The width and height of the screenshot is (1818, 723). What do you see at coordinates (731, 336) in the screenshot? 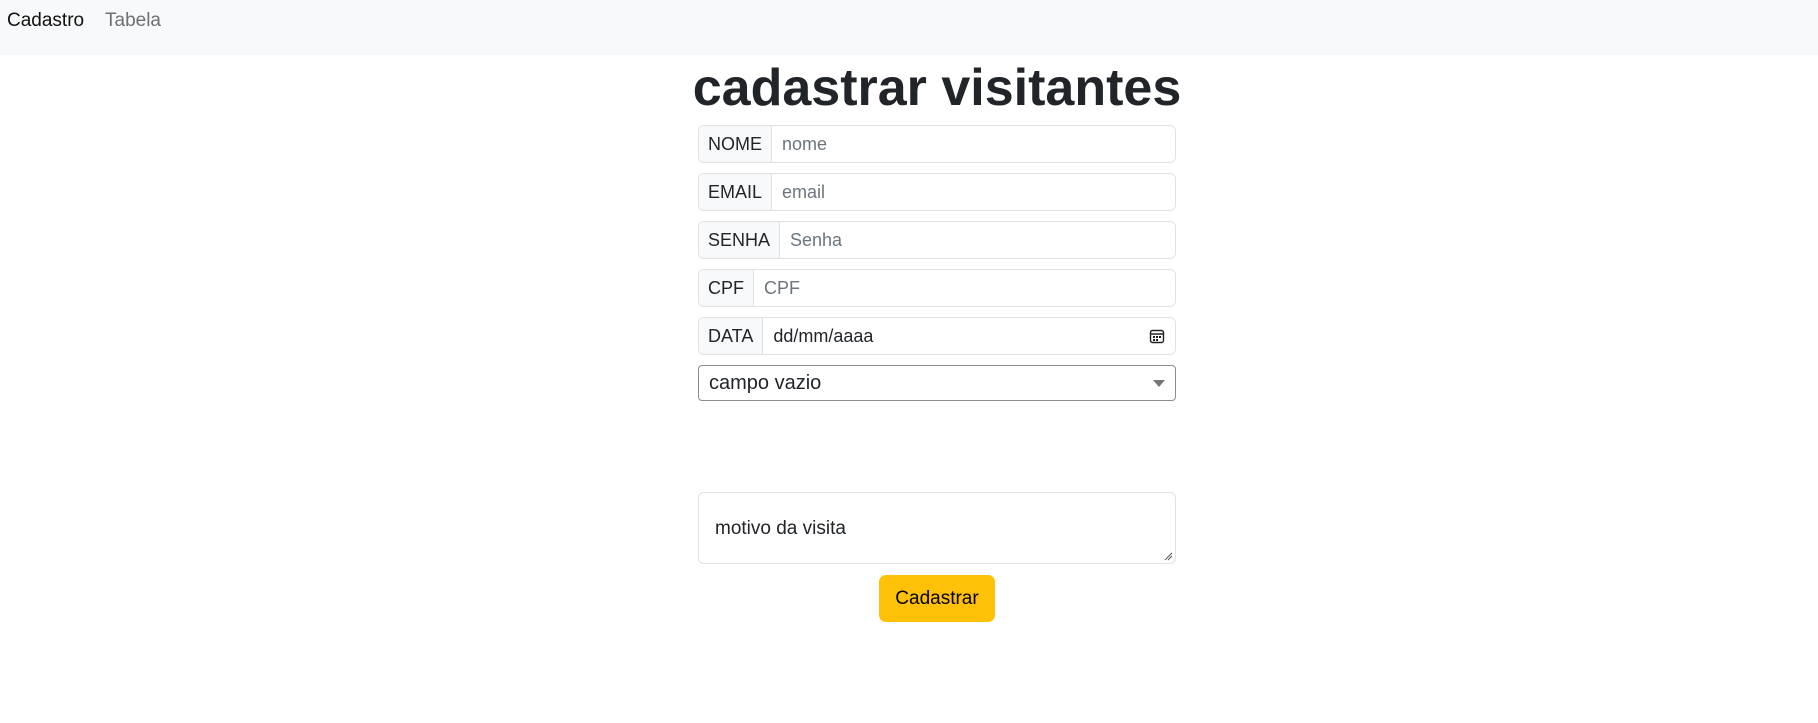
I see `data-label: DATA` at bounding box center [731, 336].